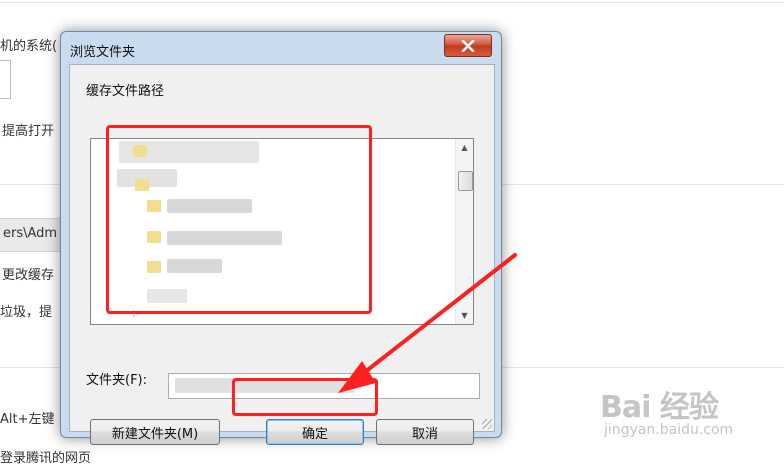  I want to click on bg-system-text: 机的系统(, so click(29, 46).